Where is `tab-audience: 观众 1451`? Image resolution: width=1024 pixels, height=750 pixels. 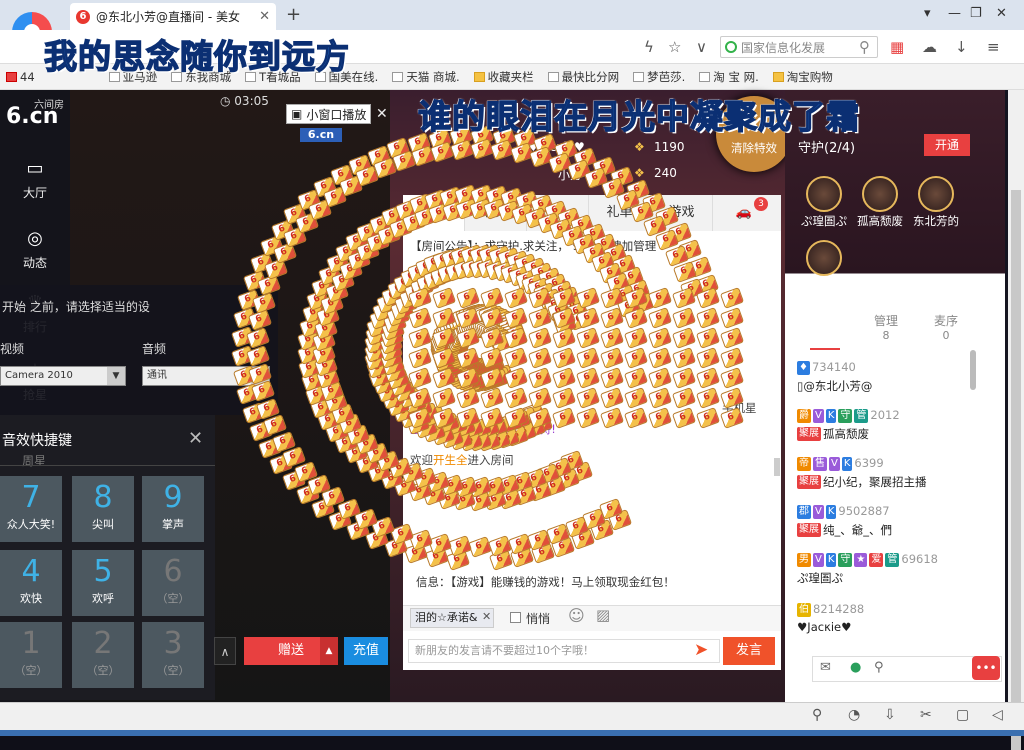
tab-audience: 观众 1451 is located at coordinates (822, 332).